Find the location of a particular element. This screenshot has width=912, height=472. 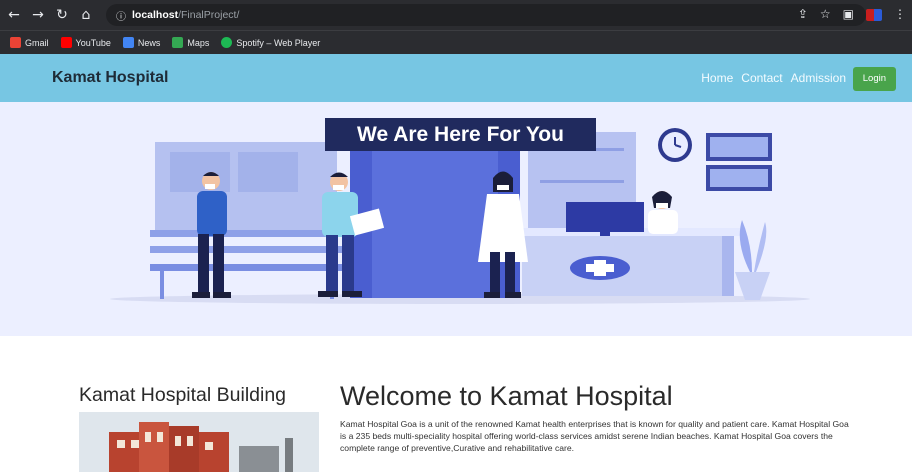

extension-icon is located at coordinates (874, 15).